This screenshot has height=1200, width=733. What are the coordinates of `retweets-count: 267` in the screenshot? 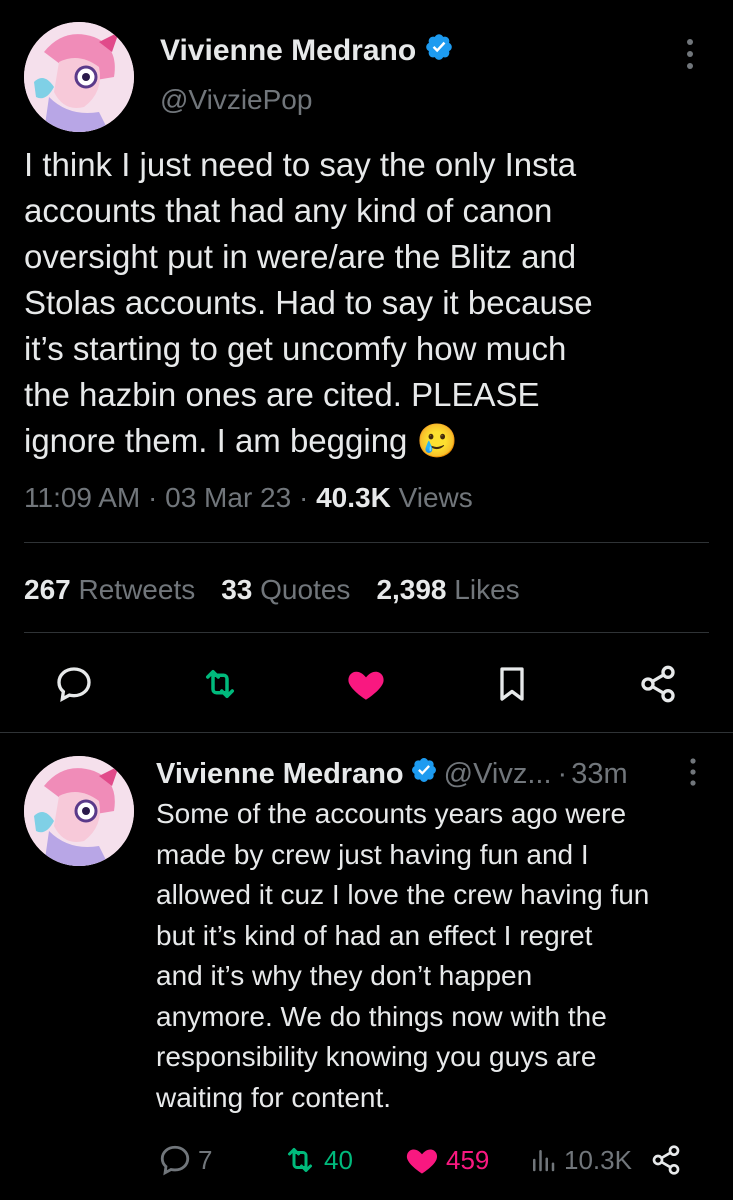 It's located at (47, 589).